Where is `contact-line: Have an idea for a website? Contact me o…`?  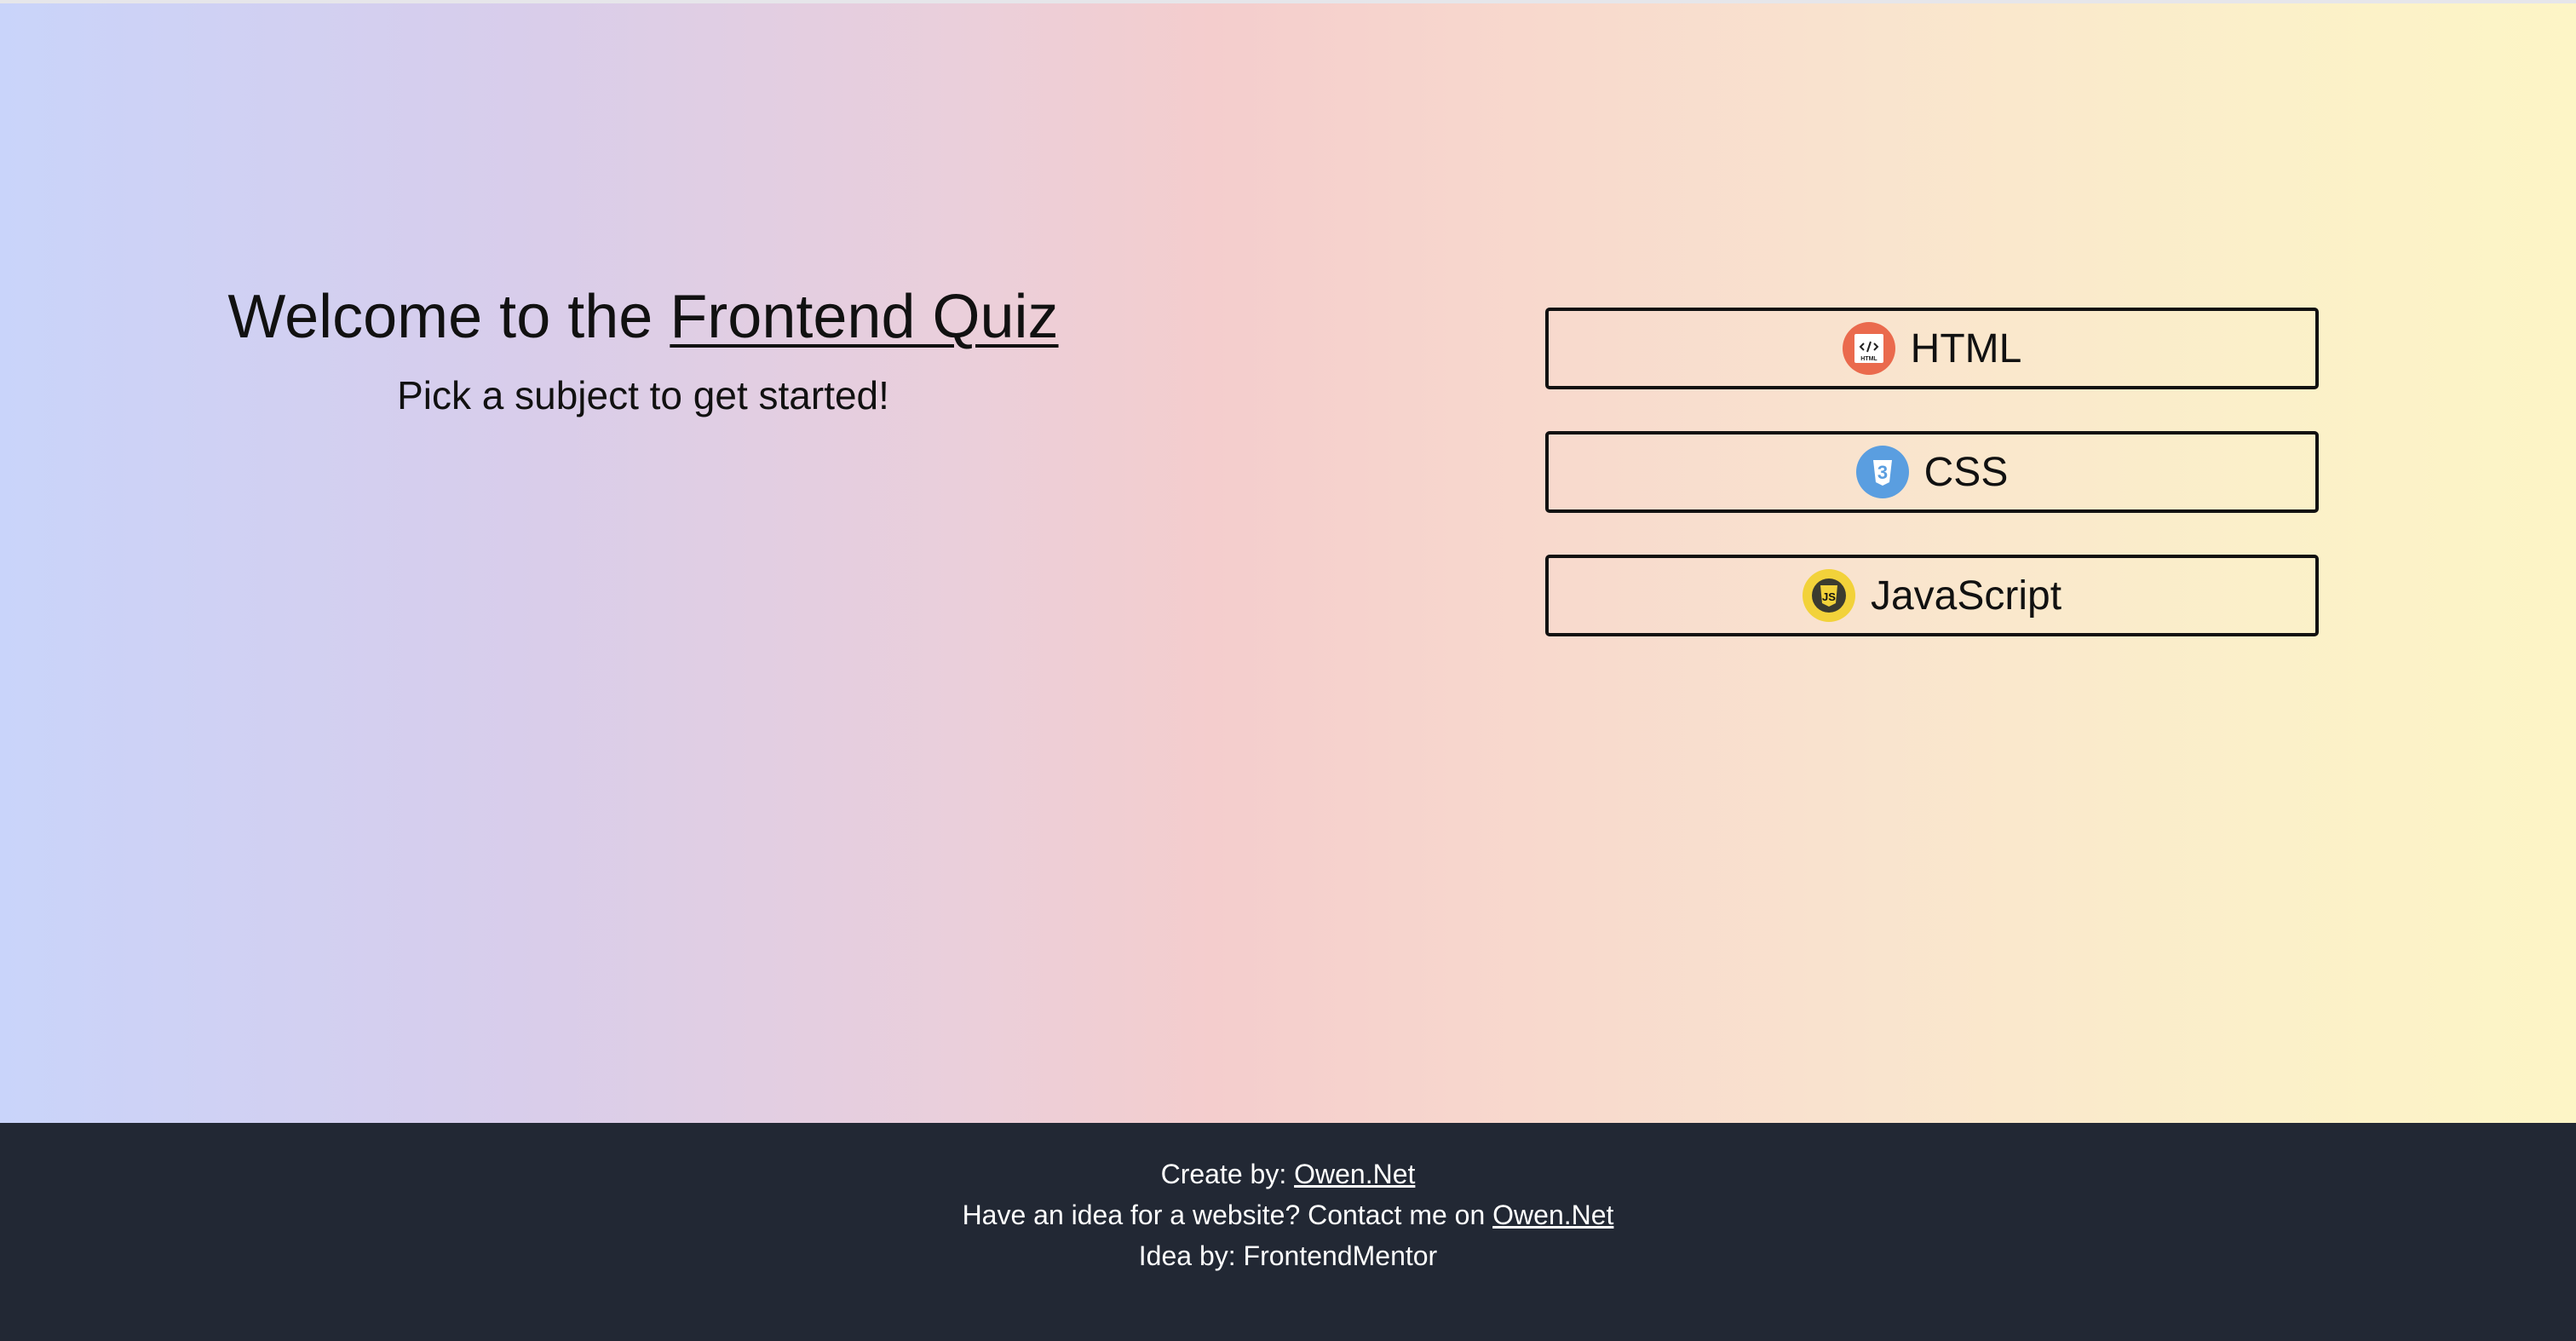 contact-line: Have an idea for a website? Contact me o… is located at coordinates (1288, 1215).